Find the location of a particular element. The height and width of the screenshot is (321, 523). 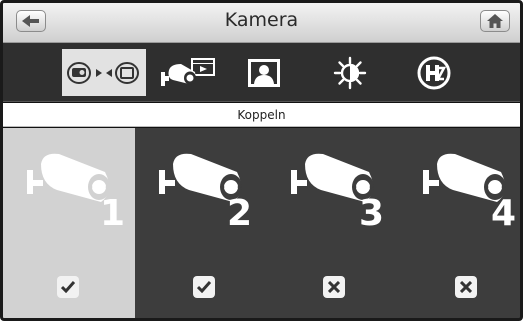

tab-frequency is located at coordinates (434, 72).